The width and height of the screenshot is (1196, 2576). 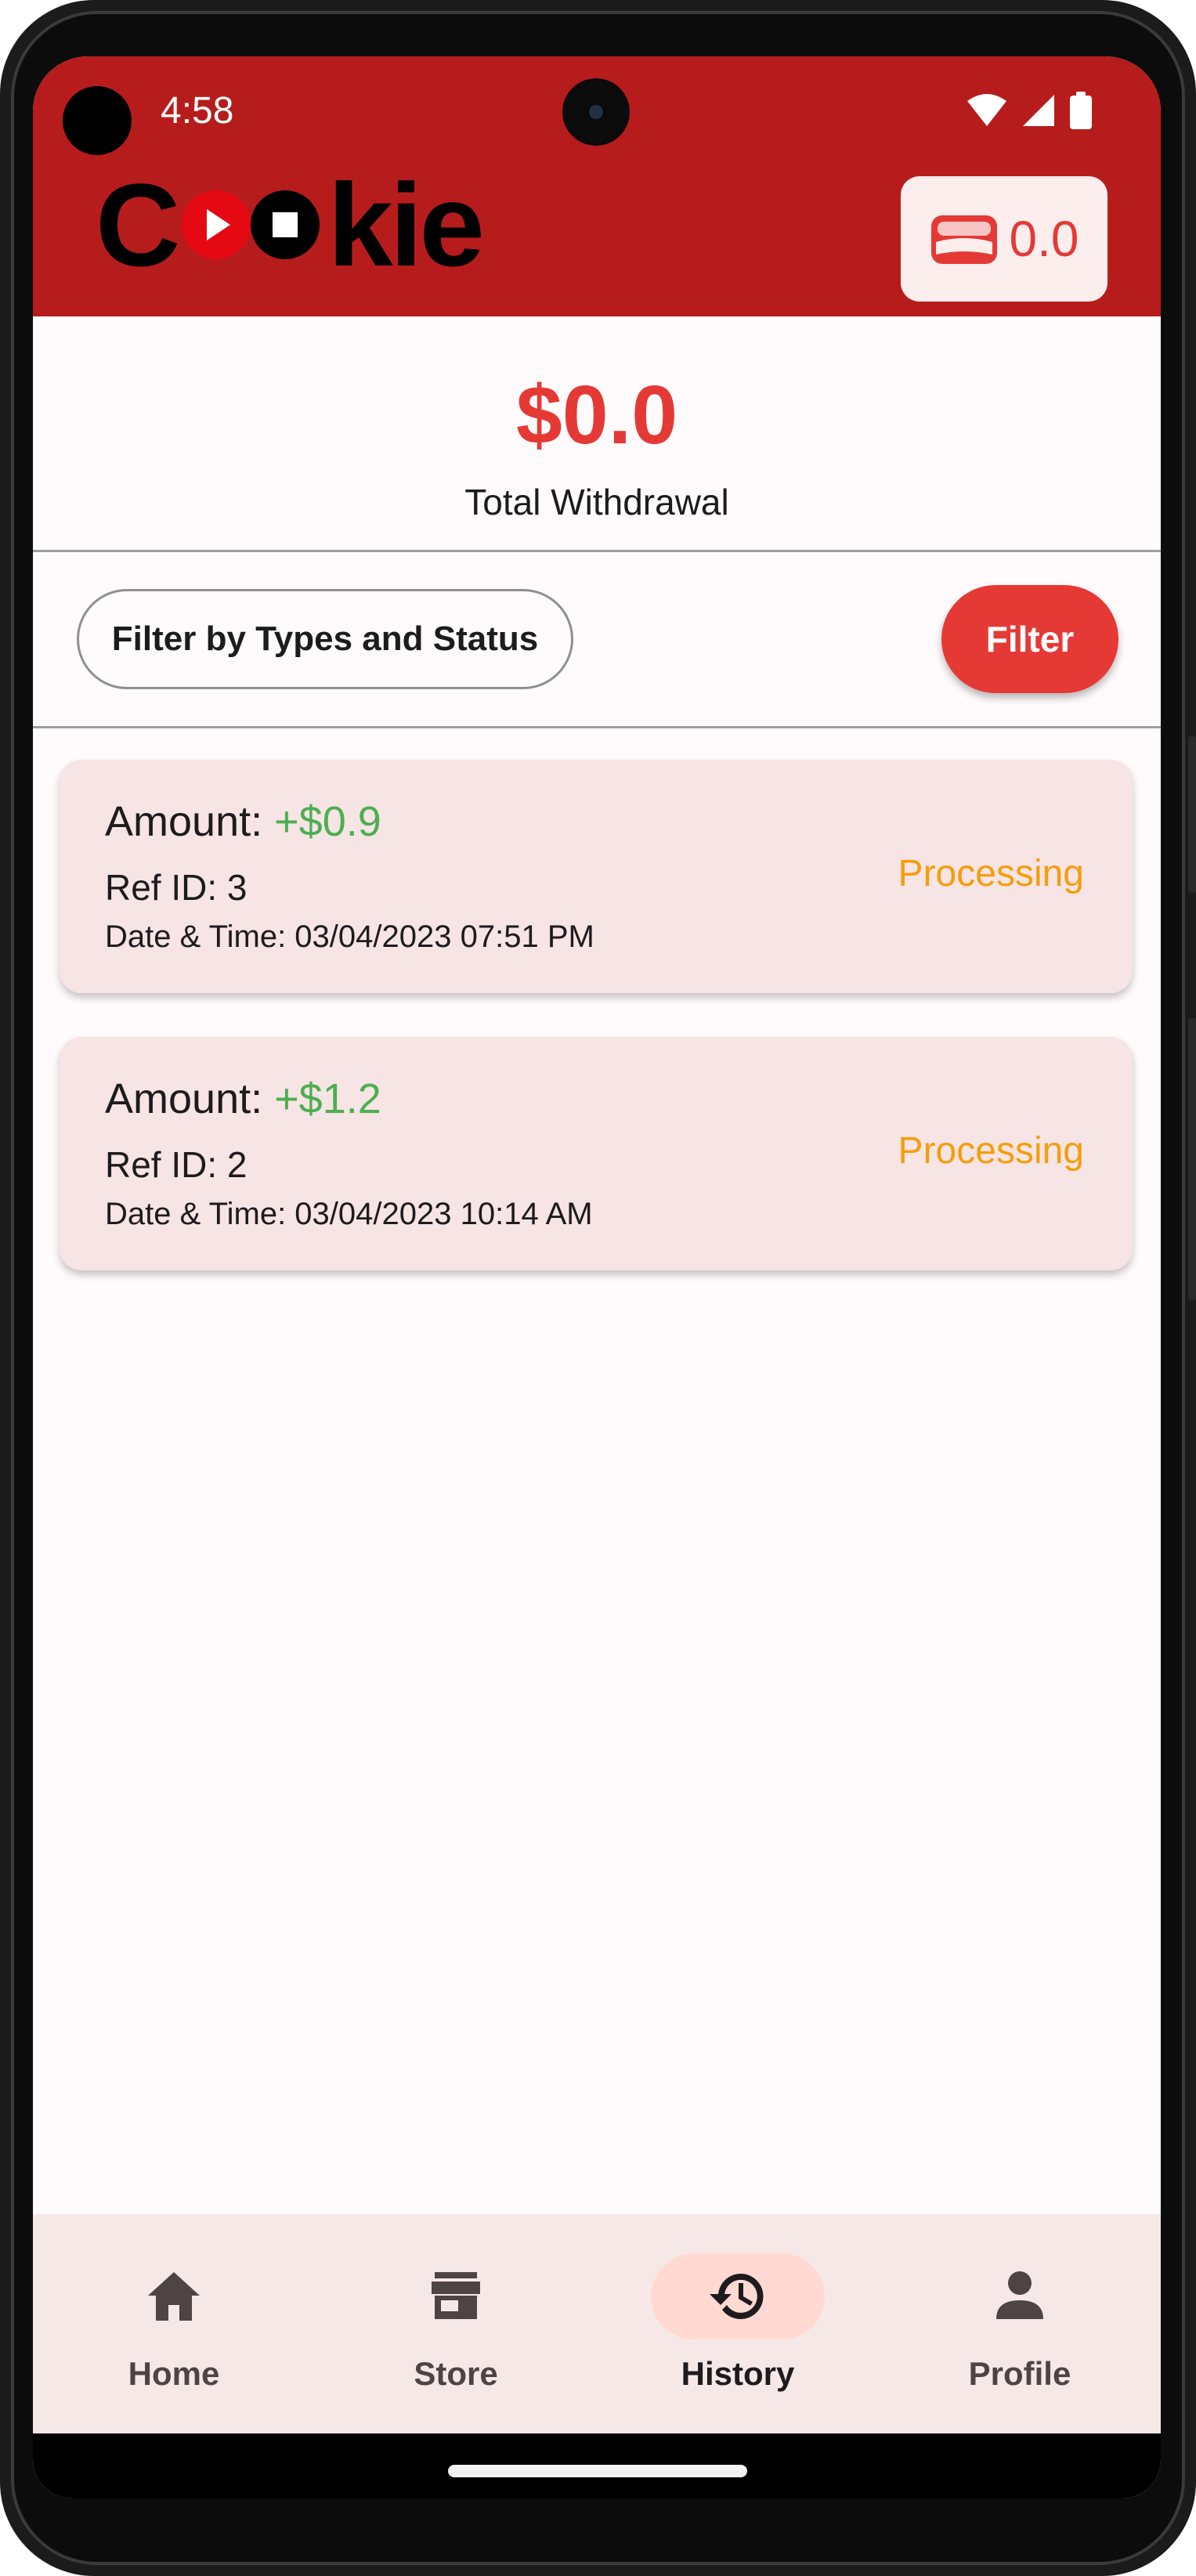 I want to click on nav-item-store: Store, so click(x=456, y=2323).